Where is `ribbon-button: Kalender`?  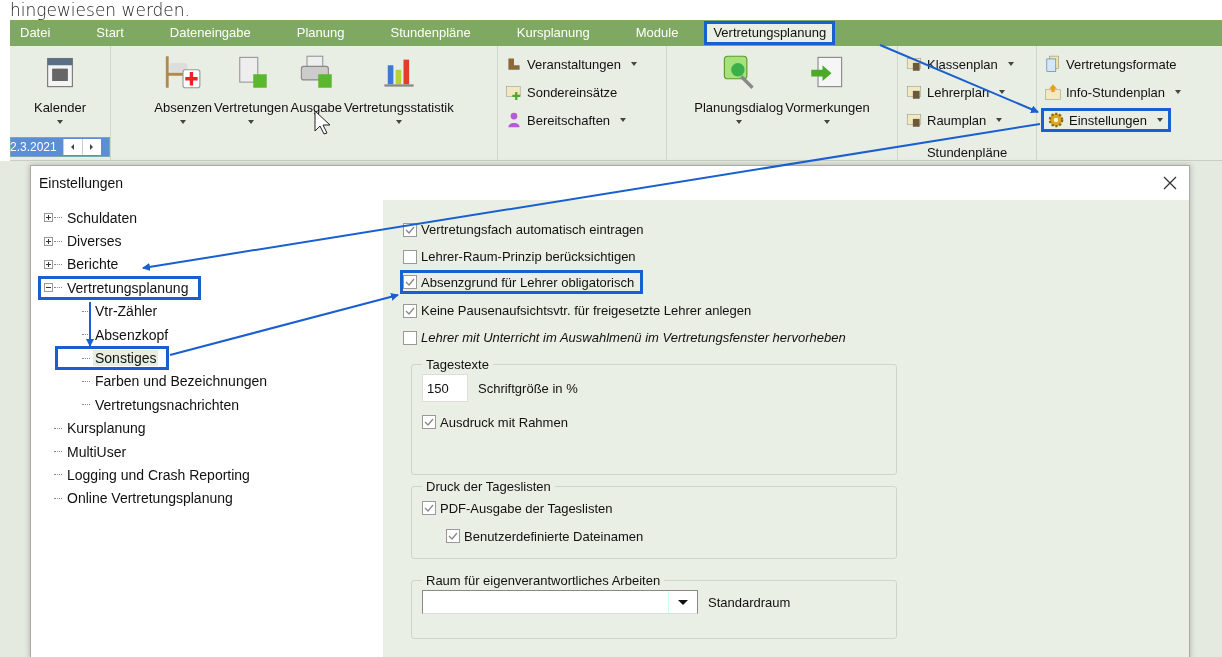
ribbon-button: Kalender is located at coordinates (59, 90).